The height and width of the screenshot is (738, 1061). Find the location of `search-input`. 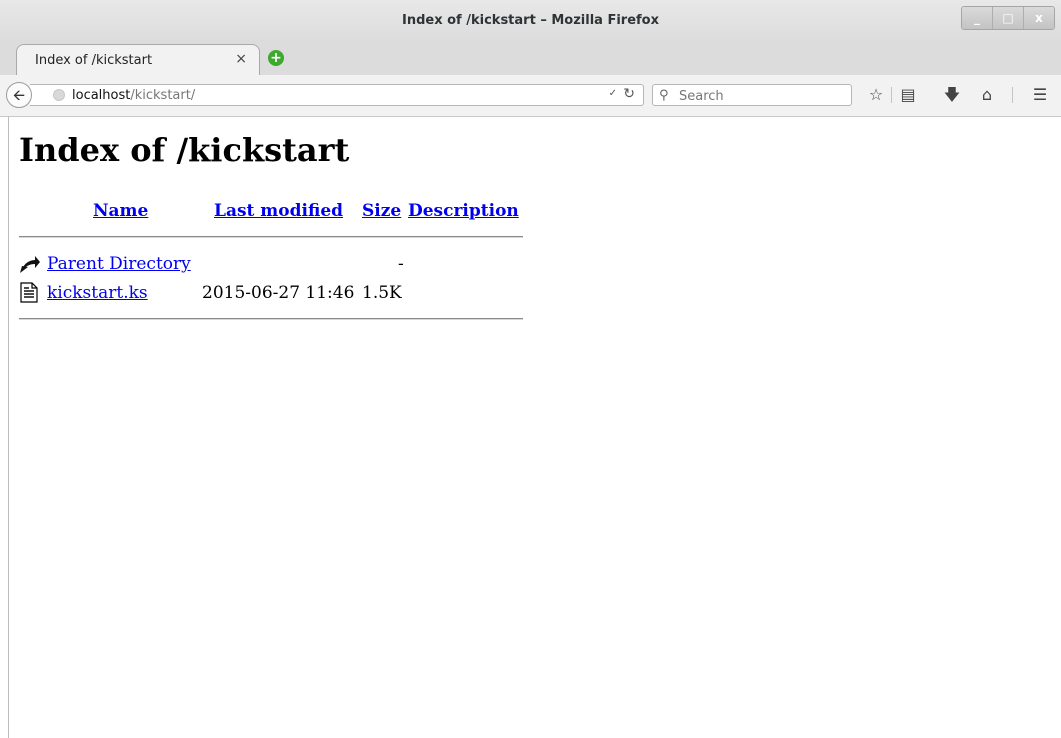

search-input is located at coordinates (764, 96).